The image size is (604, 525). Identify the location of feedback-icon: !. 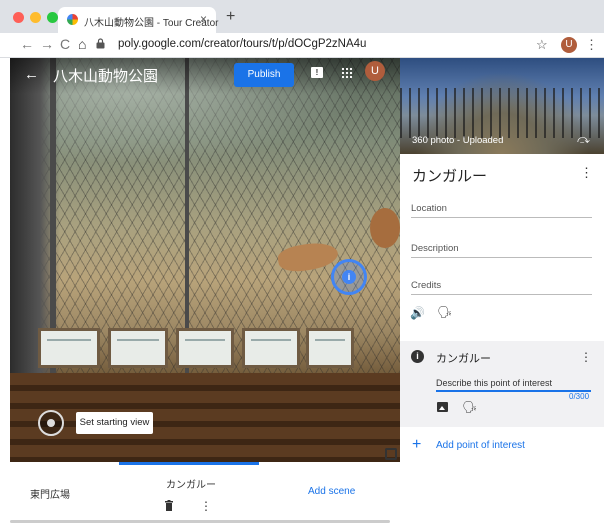
(317, 72).